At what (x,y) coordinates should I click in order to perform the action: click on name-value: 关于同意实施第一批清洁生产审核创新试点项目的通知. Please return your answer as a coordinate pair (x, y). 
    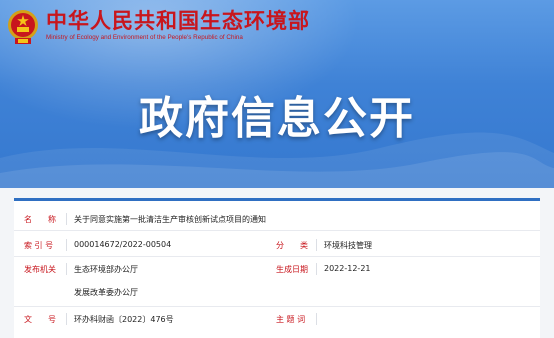
    Looking at the image, I should click on (170, 219).